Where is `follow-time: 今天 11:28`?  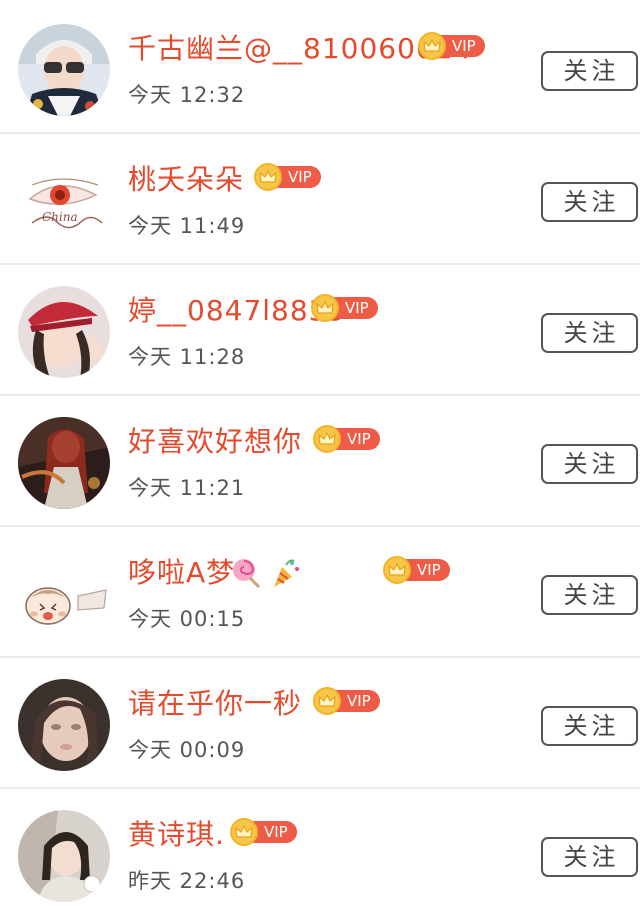
follow-time: 今天 11:28 is located at coordinates (187, 357).